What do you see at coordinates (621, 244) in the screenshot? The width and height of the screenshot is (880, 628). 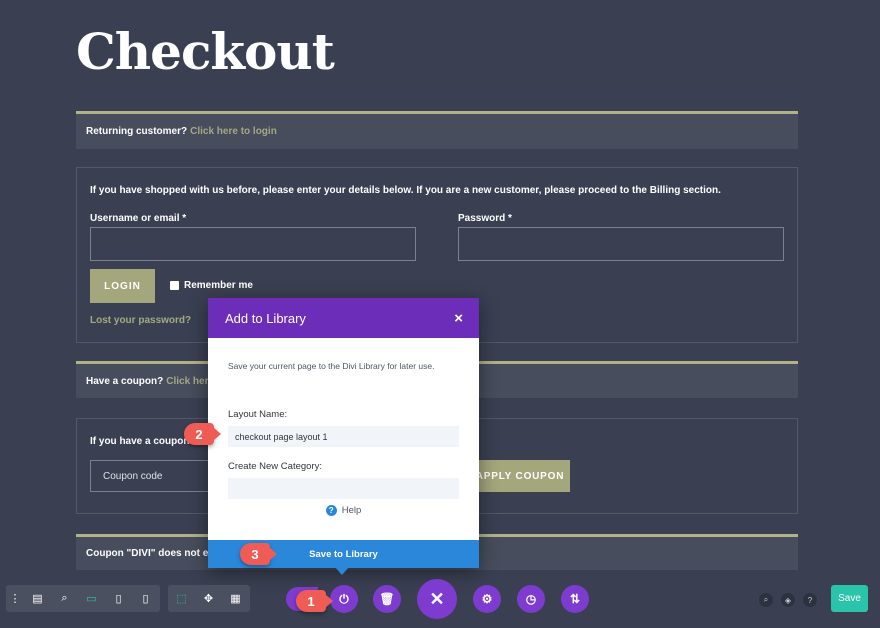 I see `password-field` at bounding box center [621, 244].